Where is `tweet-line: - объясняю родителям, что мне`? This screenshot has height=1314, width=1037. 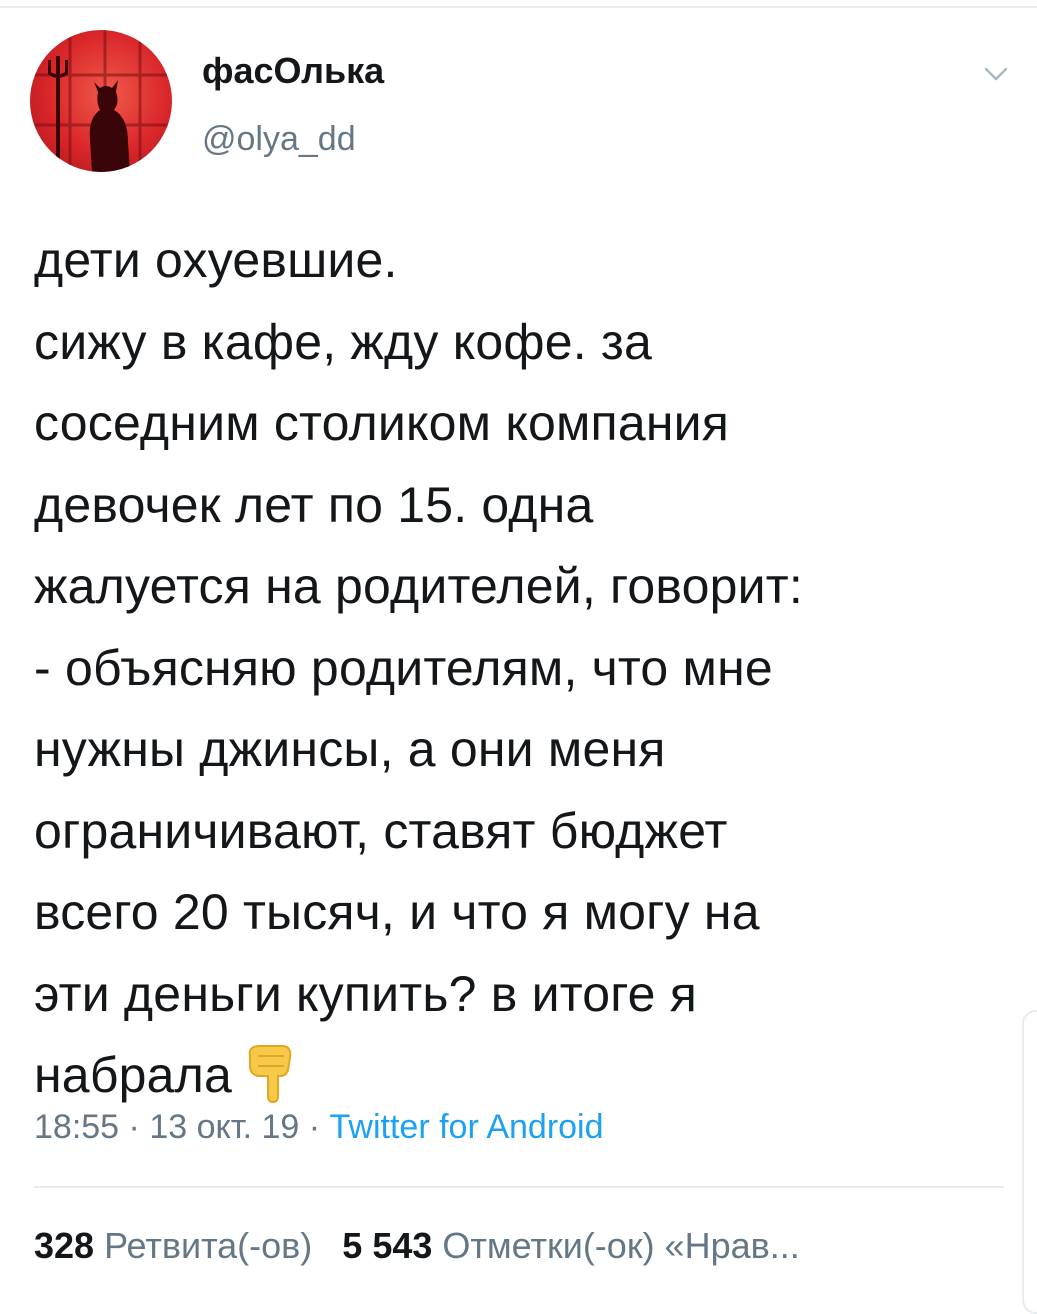 tweet-line: - объясняю родителям, что мне is located at coordinates (403, 667).